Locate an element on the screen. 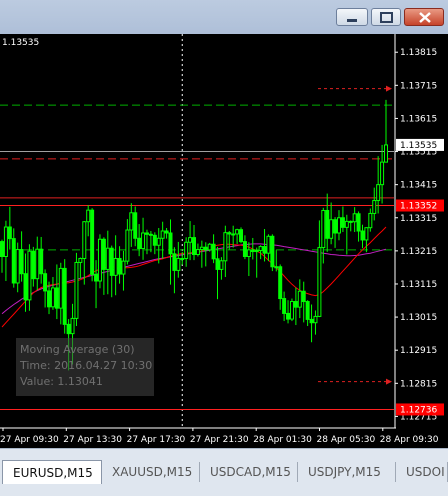  minimize-icon is located at coordinates (352, 20).